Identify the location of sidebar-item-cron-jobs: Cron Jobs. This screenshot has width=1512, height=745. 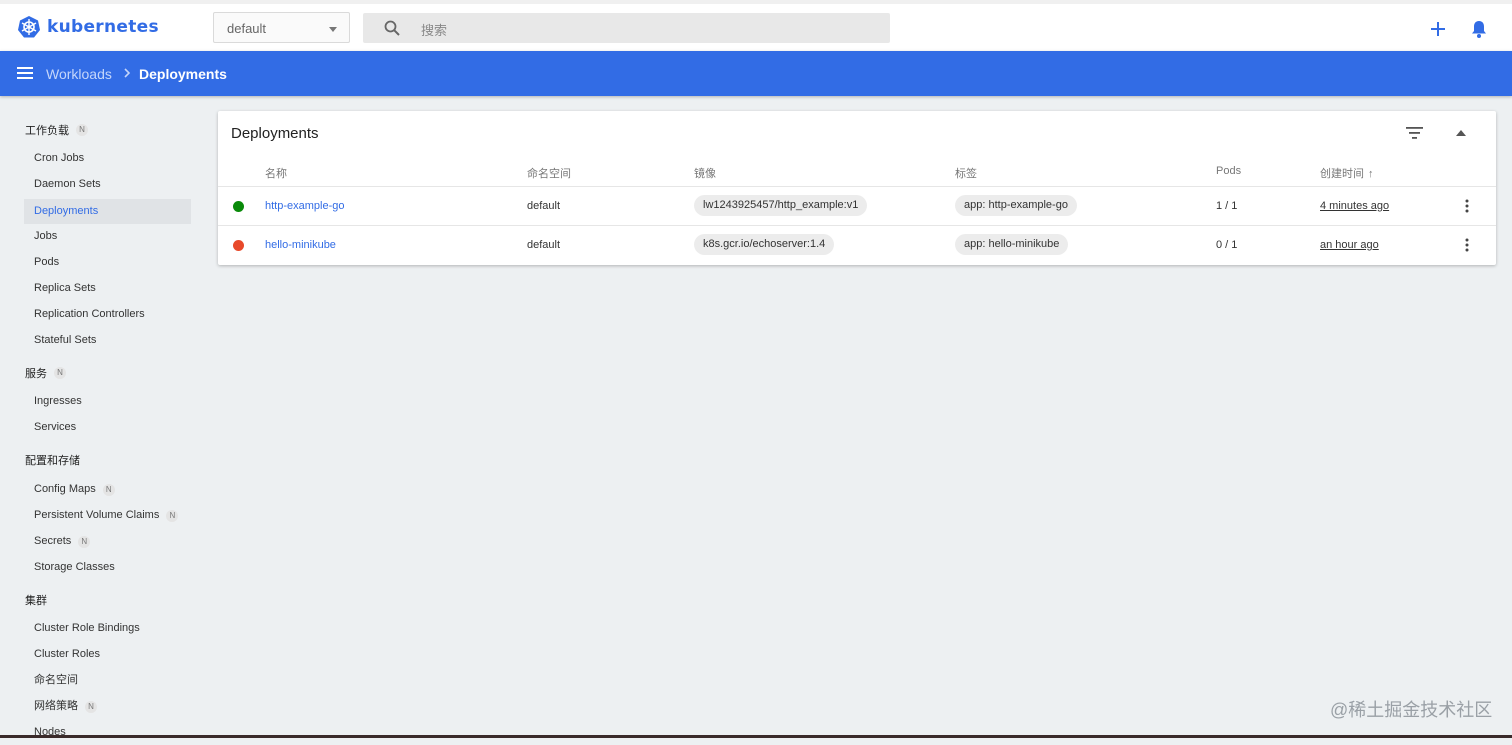
(107, 158).